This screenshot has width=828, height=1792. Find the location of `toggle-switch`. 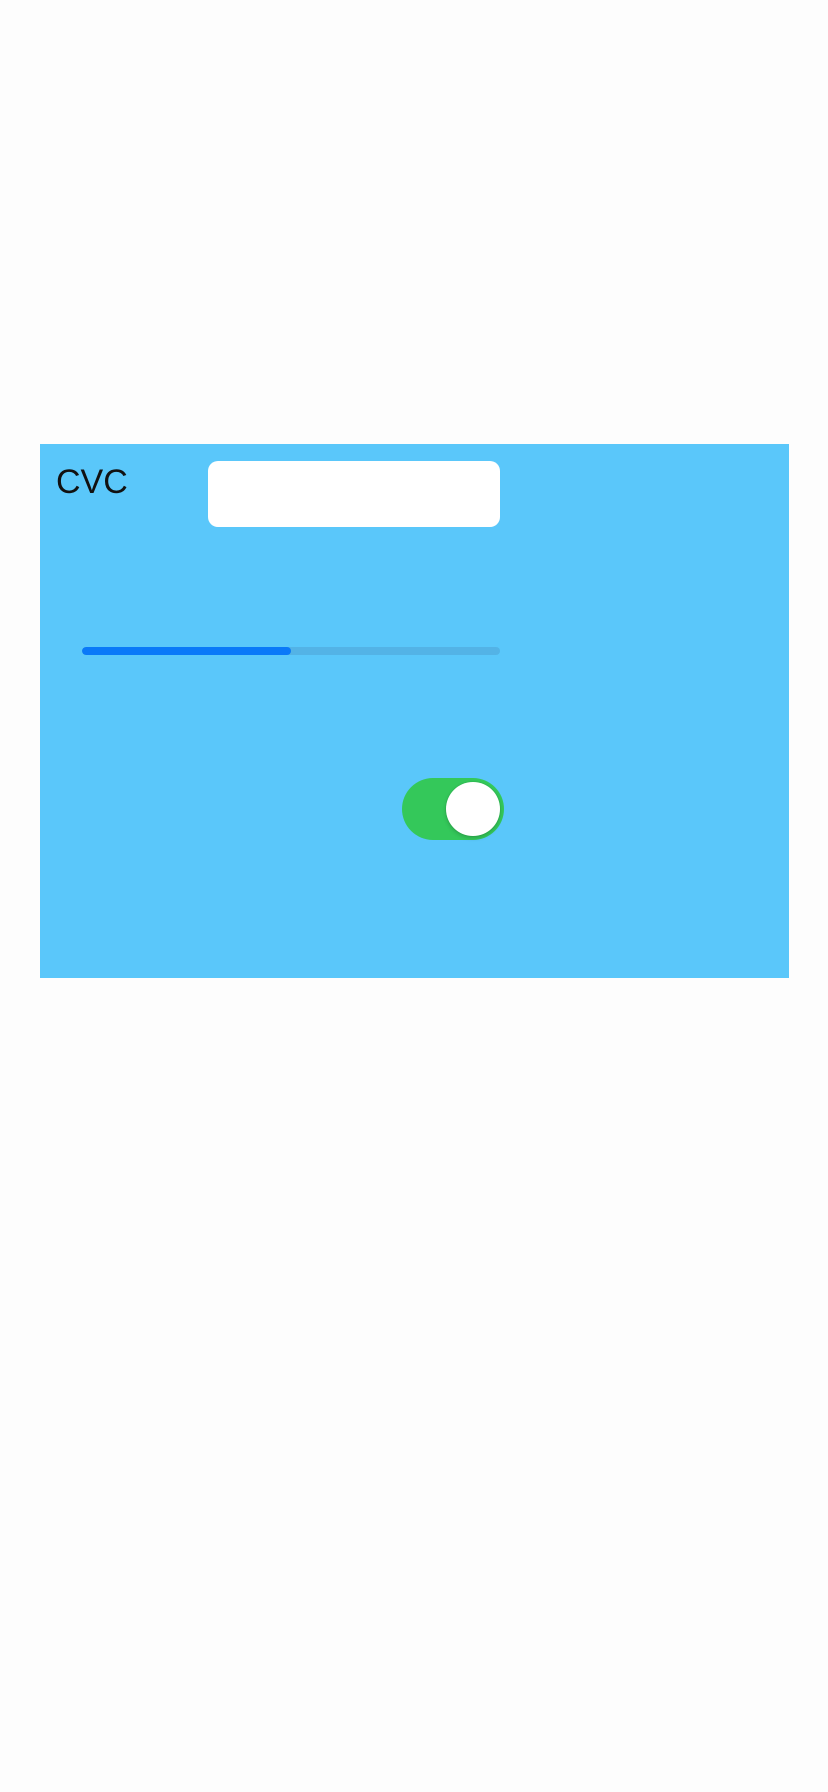

toggle-switch is located at coordinates (453, 809).